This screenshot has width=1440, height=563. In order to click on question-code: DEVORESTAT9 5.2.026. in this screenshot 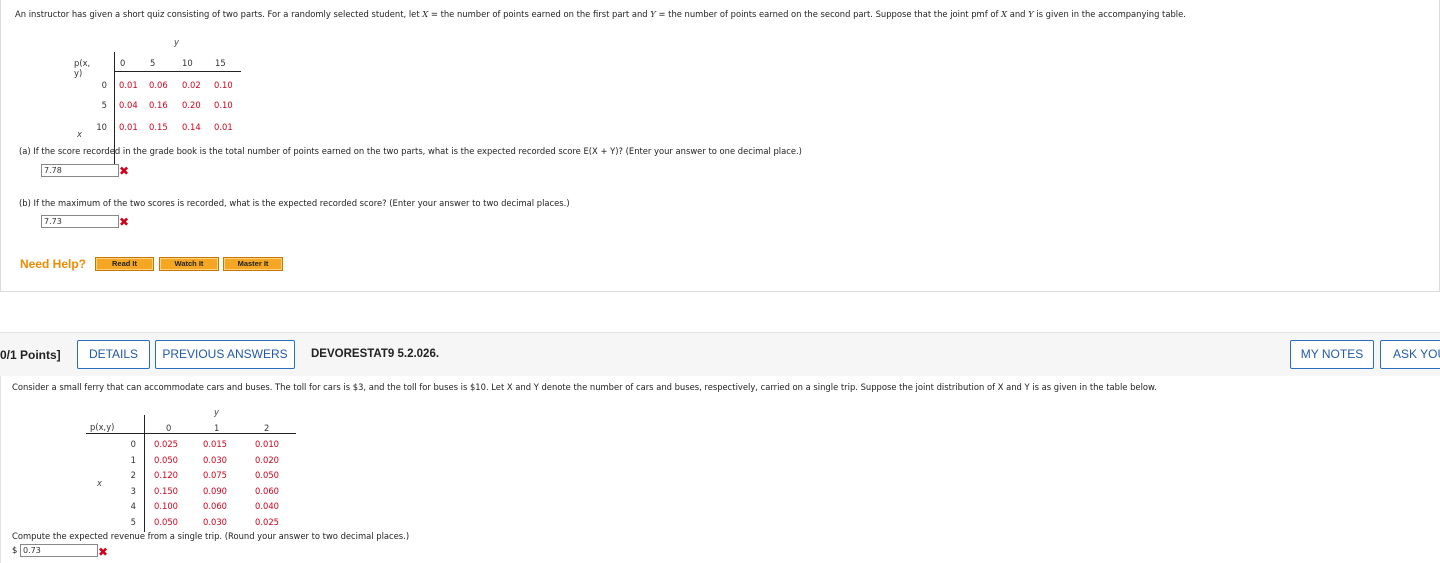, I will do `click(375, 354)`.